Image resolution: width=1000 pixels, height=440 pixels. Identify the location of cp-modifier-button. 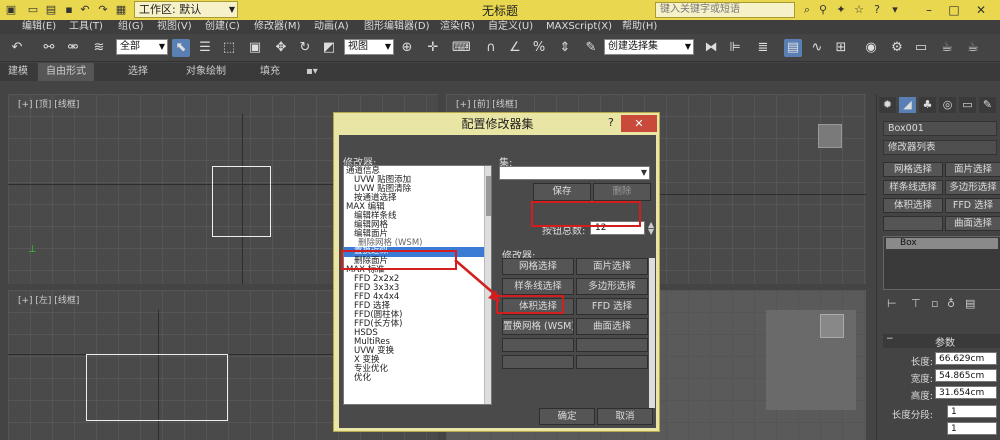
(913, 223).